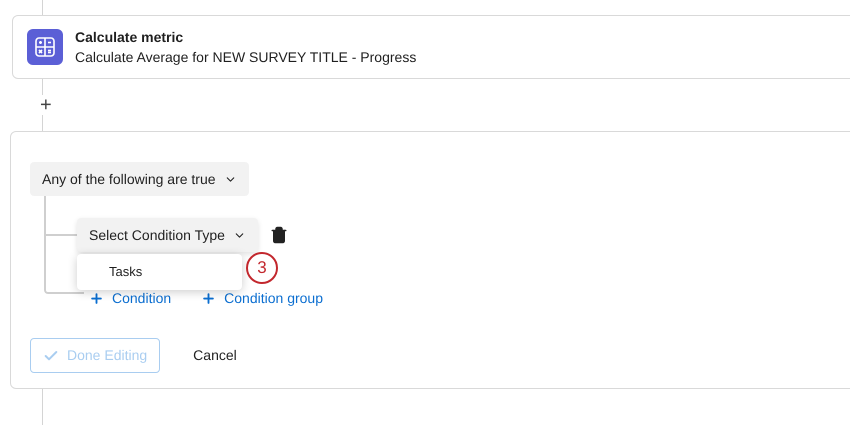  I want to click on step-card: Calculate metric Calculate Average for NEW SURVEY TITLE - Progress, so click(431, 47).